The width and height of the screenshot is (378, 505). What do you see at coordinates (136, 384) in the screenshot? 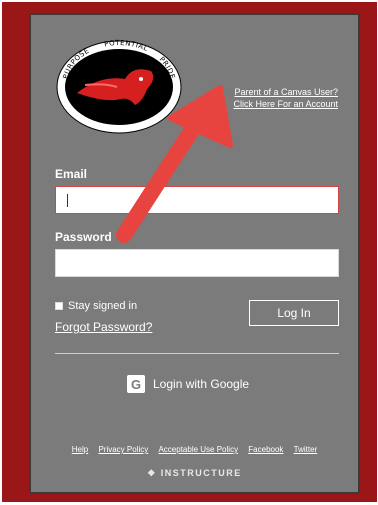
I see `google-icon: G` at bounding box center [136, 384].